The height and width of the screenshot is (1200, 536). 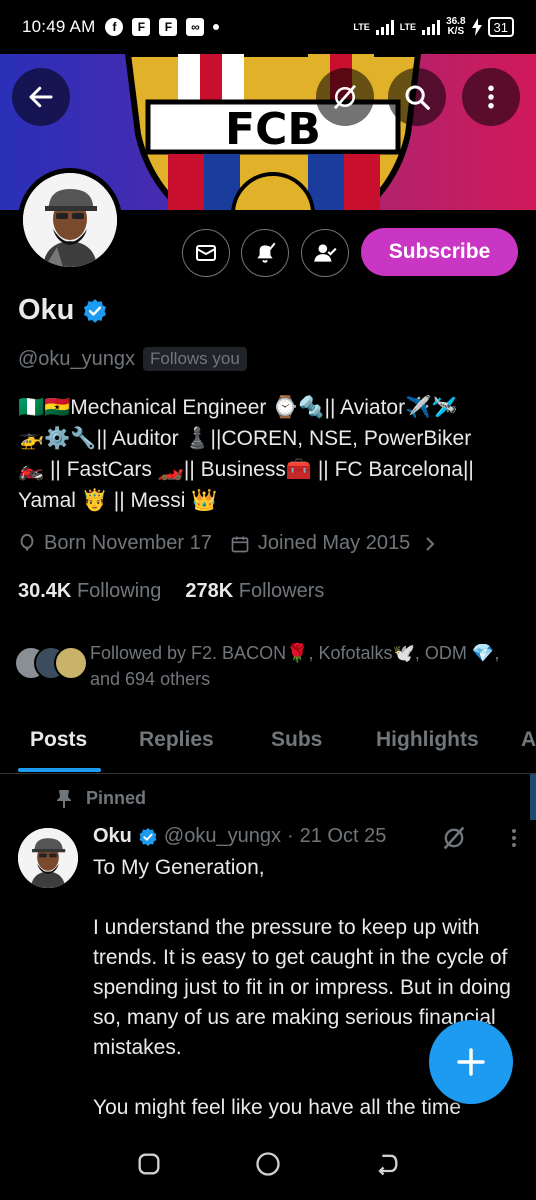 What do you see at coordinates (476, 27) in the screenshot?
I see `charging-icon` at bounding box center [476, 27].